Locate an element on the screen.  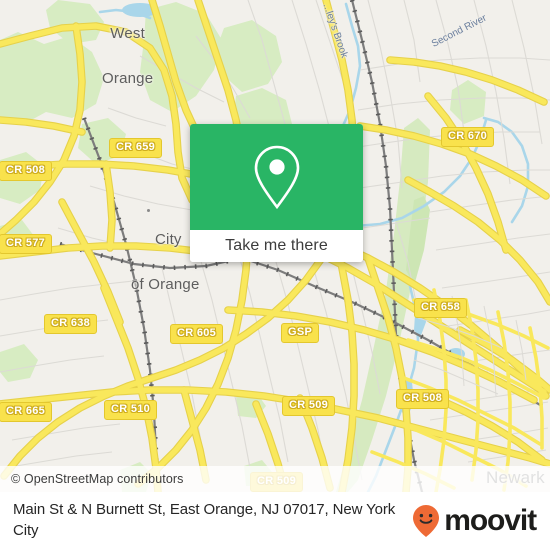
shield-cr-638: CR 638 is located at coordinates (71, 324).